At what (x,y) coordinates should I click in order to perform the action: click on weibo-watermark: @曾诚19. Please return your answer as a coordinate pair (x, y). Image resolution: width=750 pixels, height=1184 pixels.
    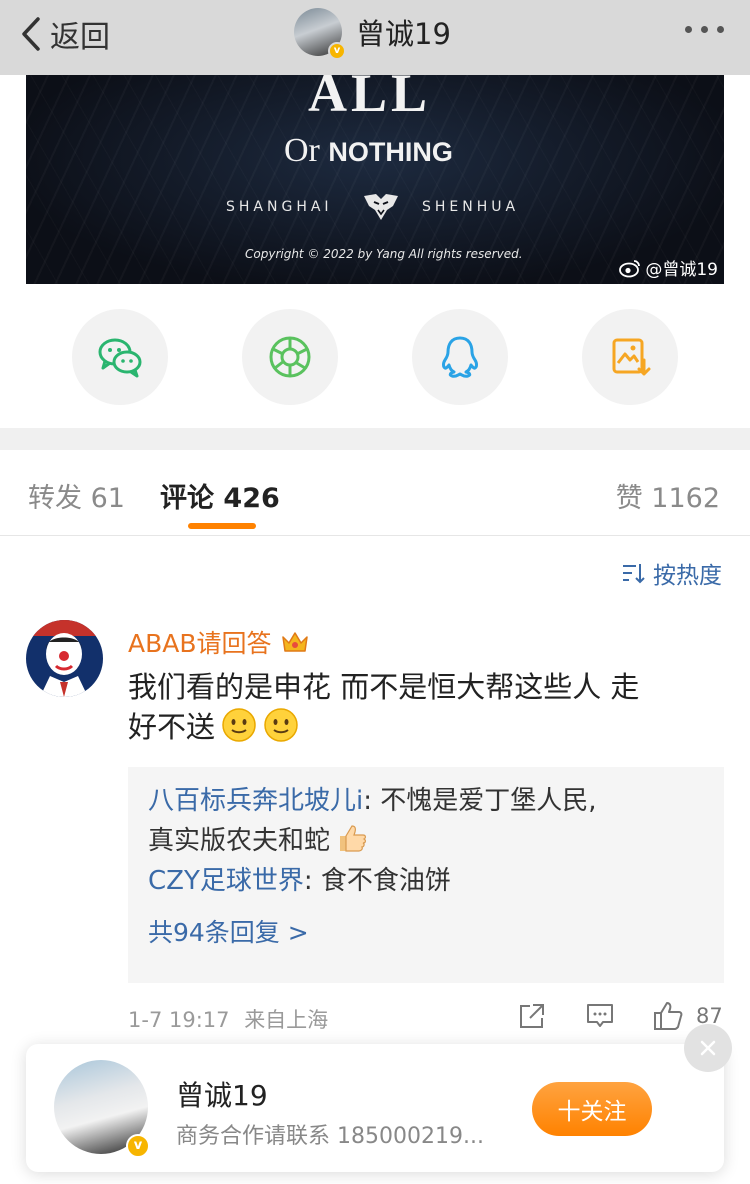
    Looking at the image, I should click on (668, 267).